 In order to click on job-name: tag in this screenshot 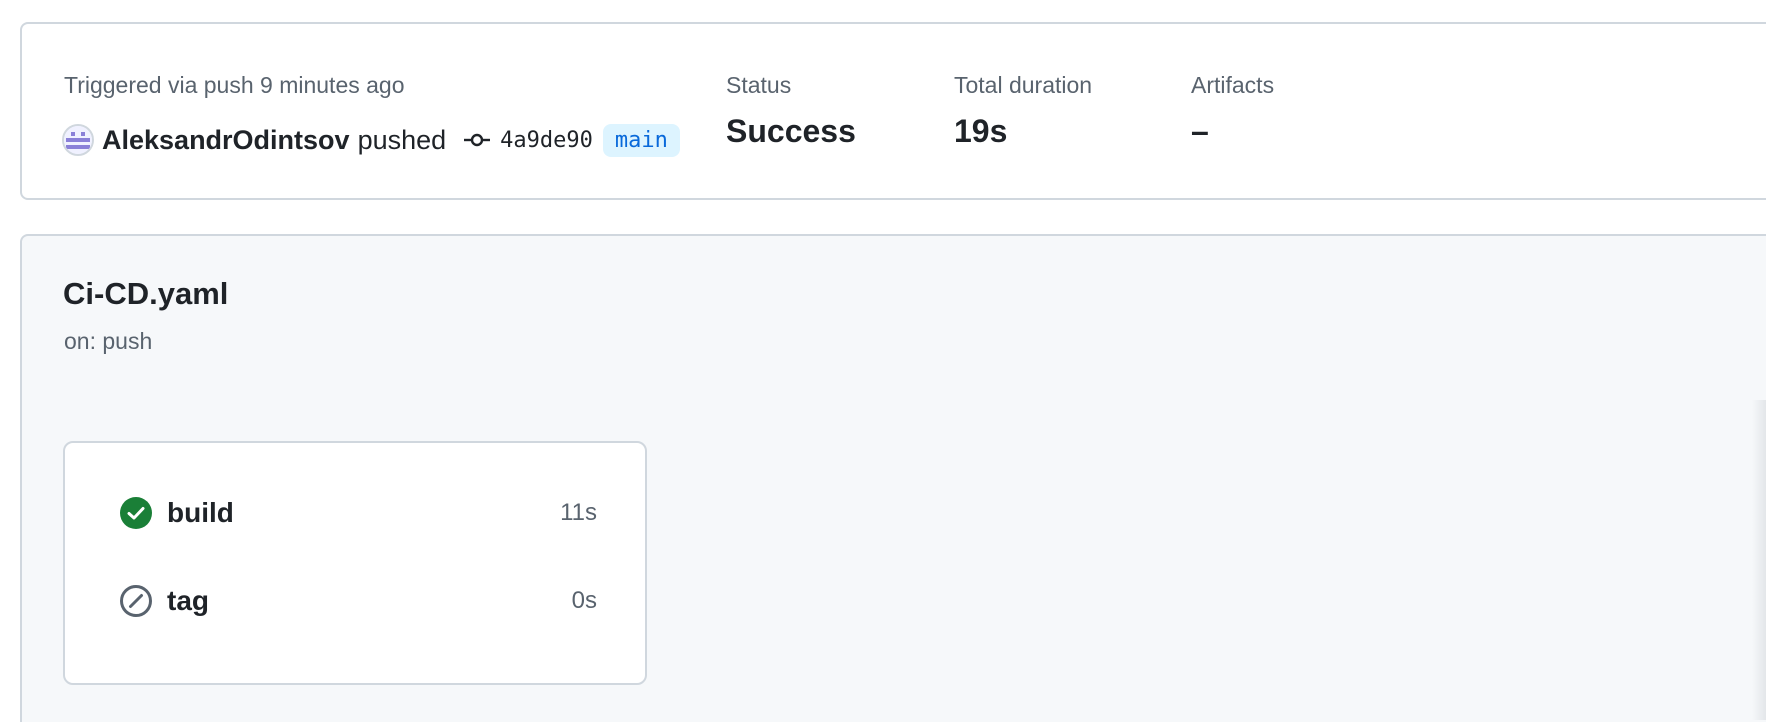, I will do `click(188, 600)`.